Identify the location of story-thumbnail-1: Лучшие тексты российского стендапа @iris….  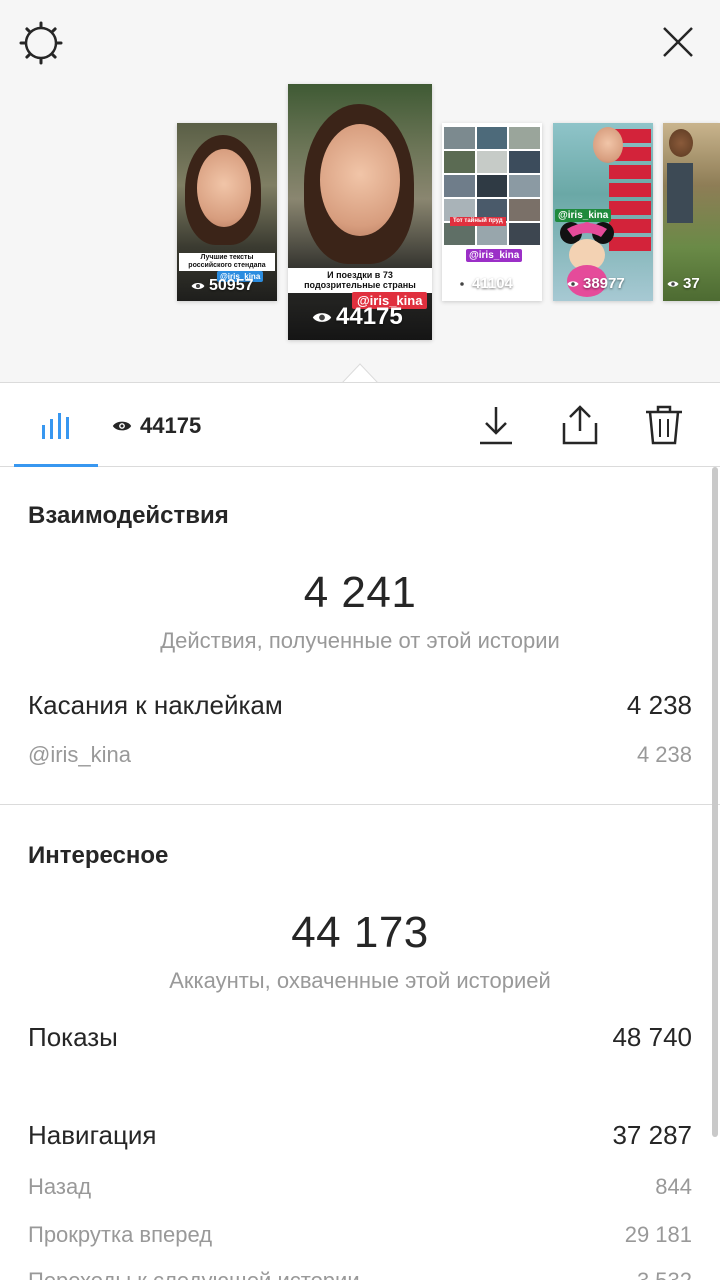
(227, 212).